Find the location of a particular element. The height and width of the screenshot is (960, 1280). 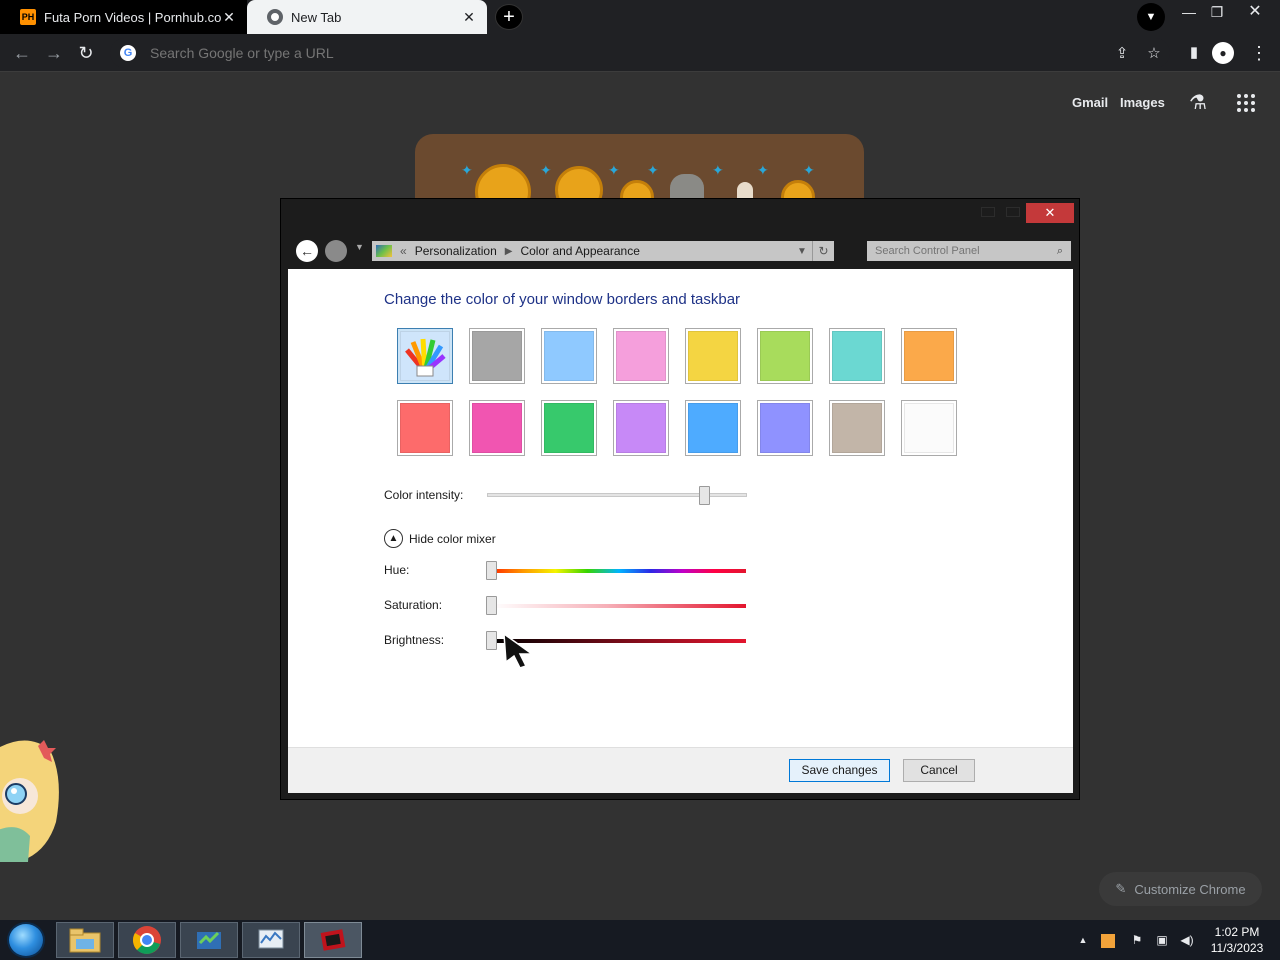

gmail-link: Gmail is located at coordinates (1090, 102).